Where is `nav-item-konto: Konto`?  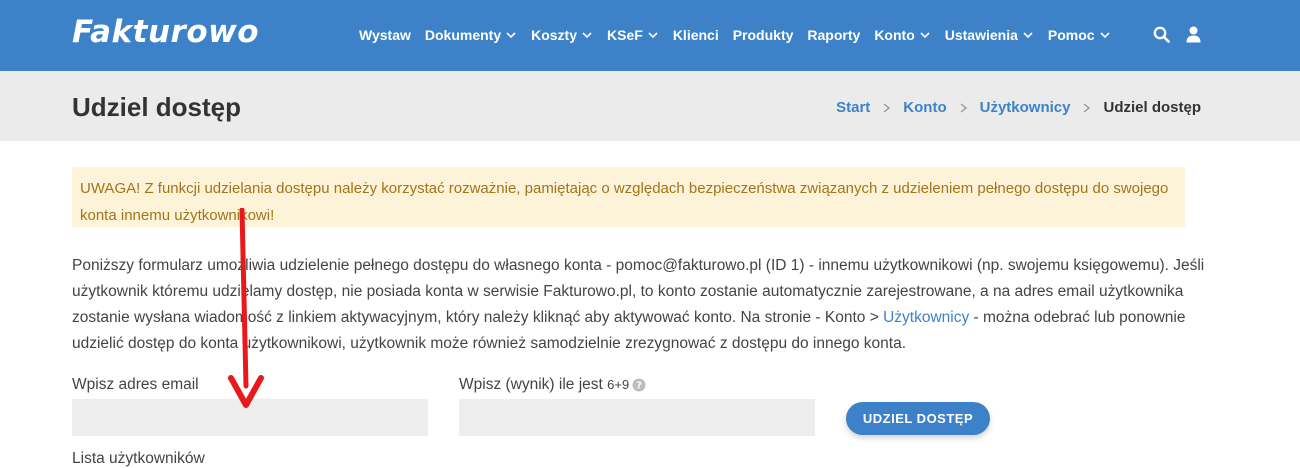 nav-item-konto: Konto is located at coordinates (902, 35).